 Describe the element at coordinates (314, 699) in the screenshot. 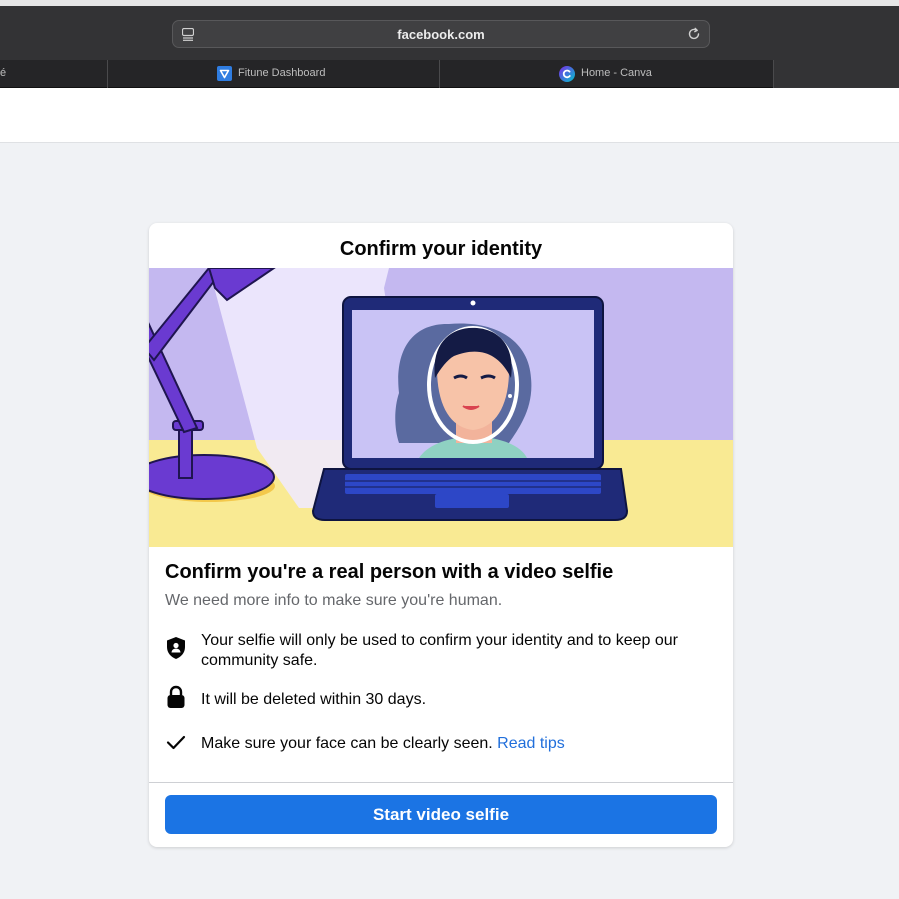

I see `deletion-note-text: It will be deleted within 30 days.` at that location.